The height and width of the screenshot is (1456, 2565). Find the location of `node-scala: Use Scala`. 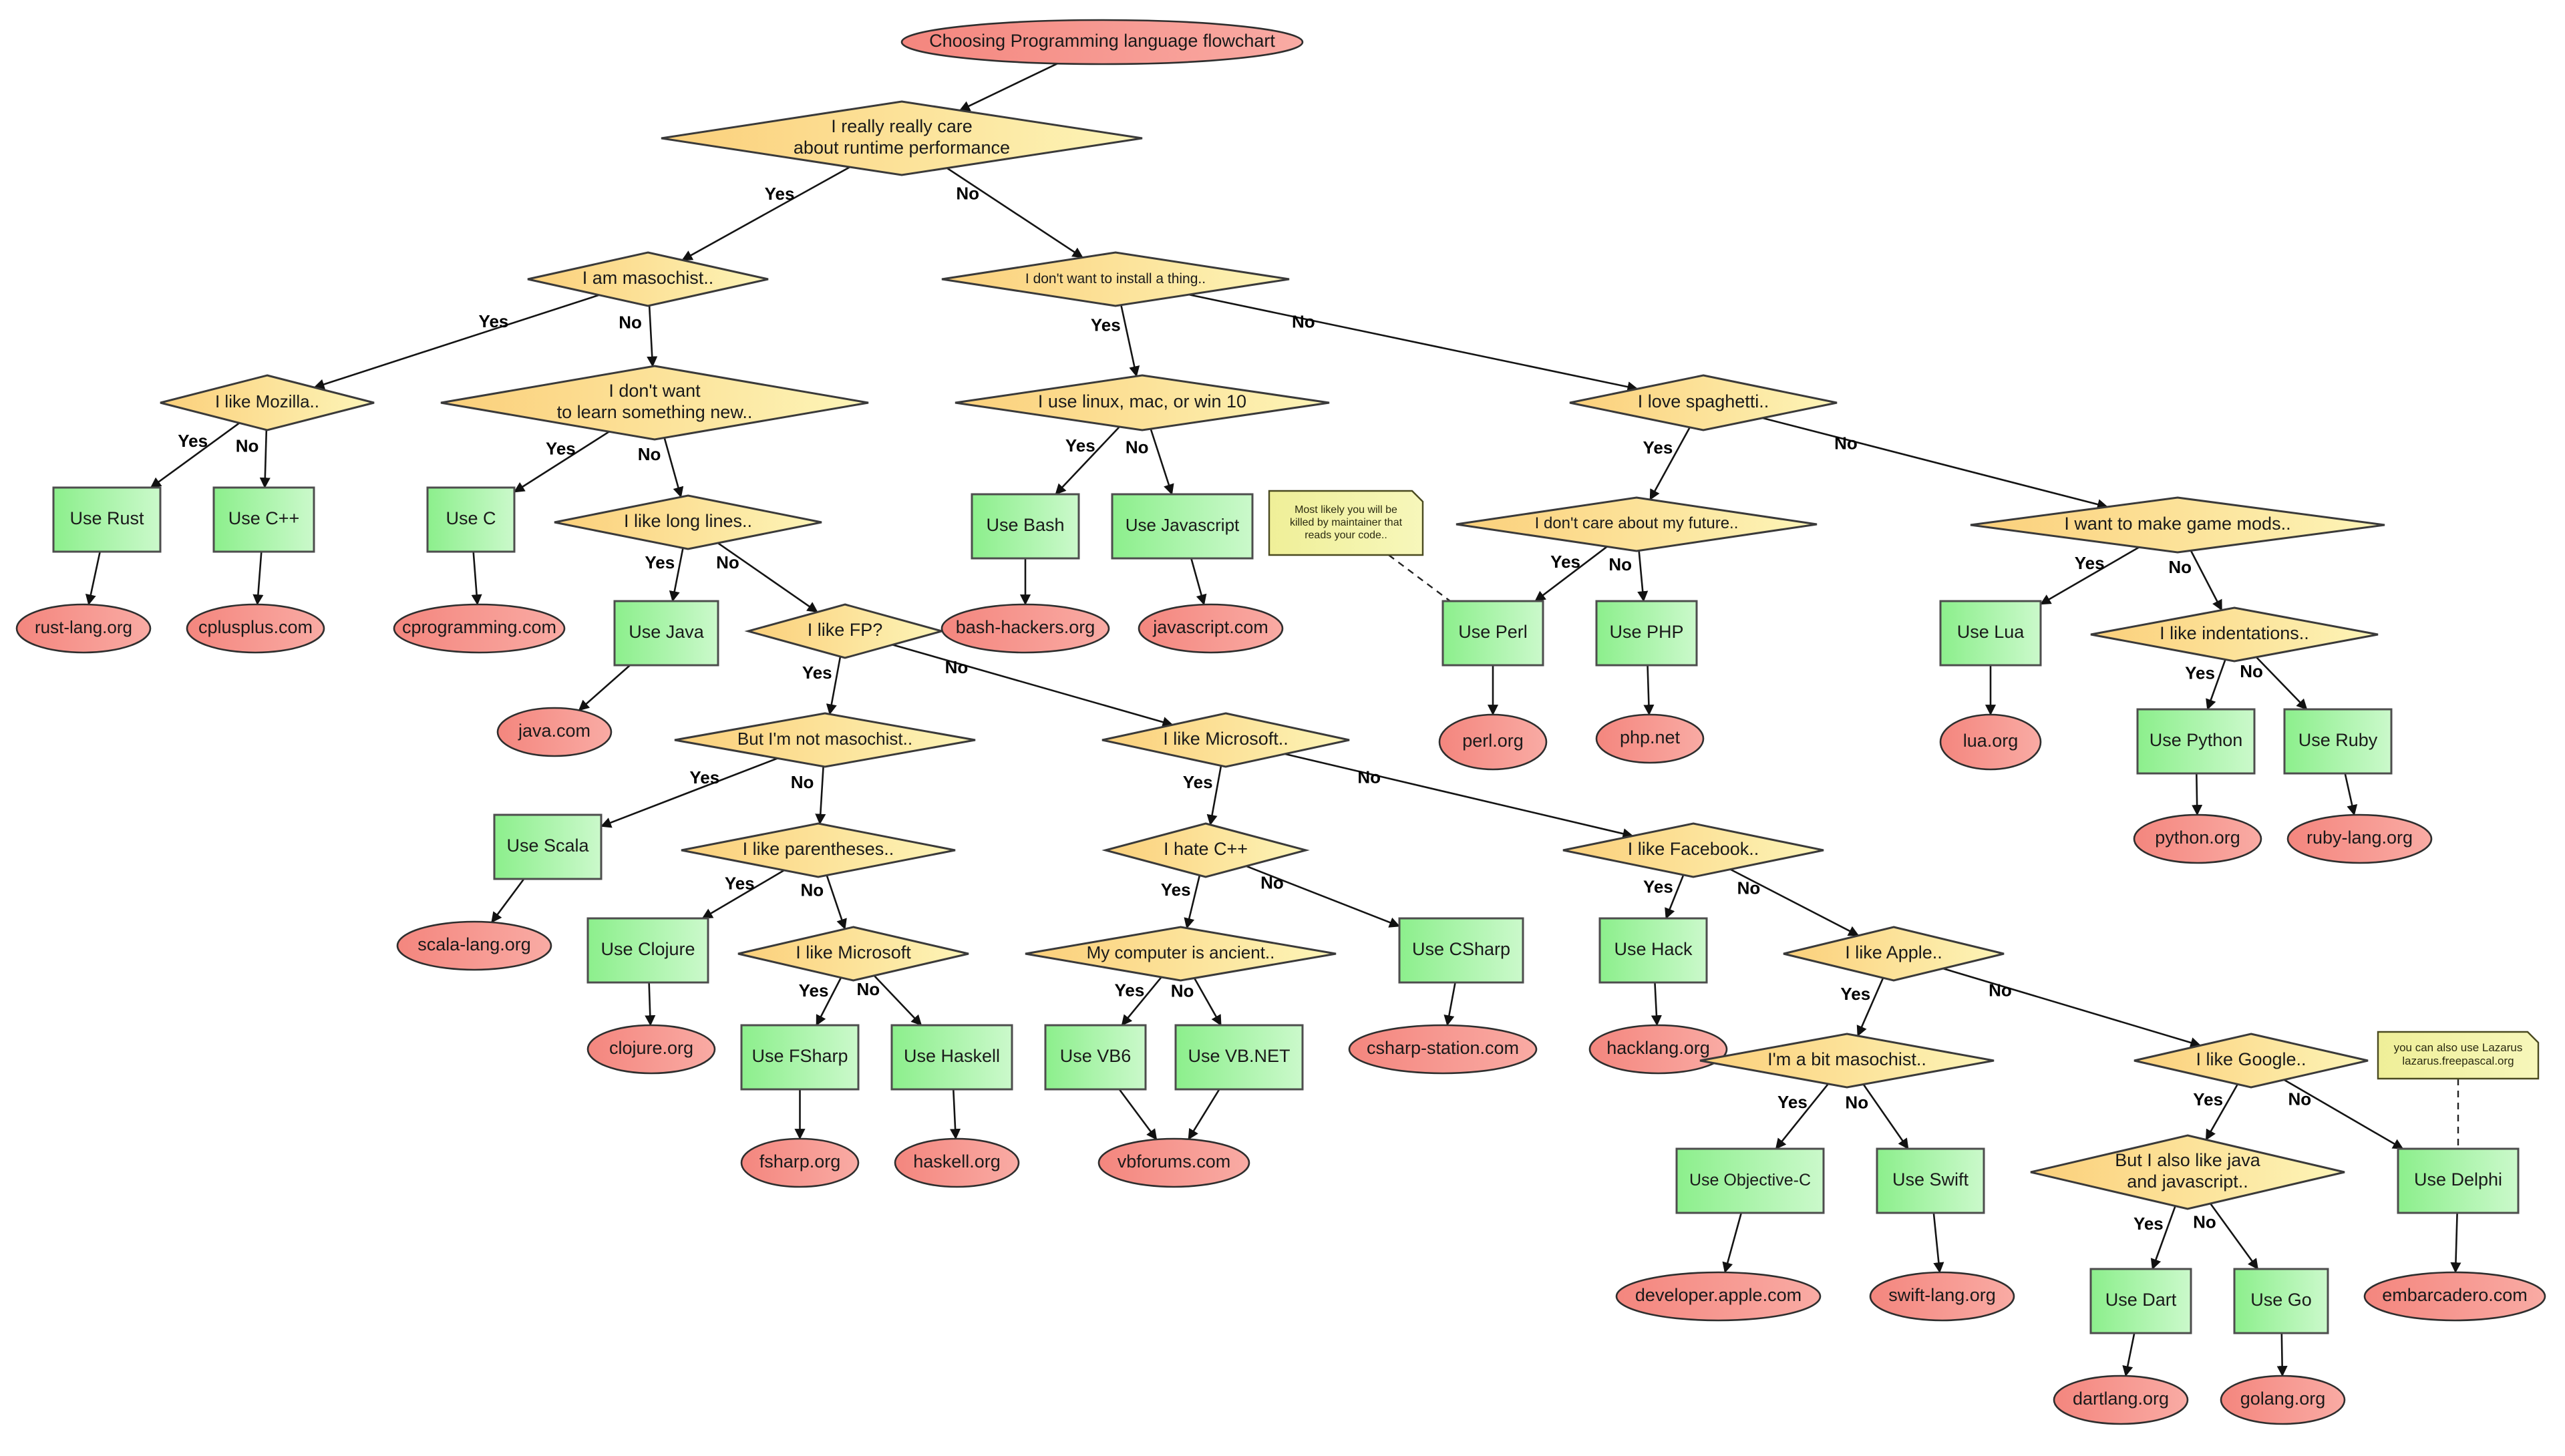

node-scala: Use Scala is located at coordinates (548, 846).